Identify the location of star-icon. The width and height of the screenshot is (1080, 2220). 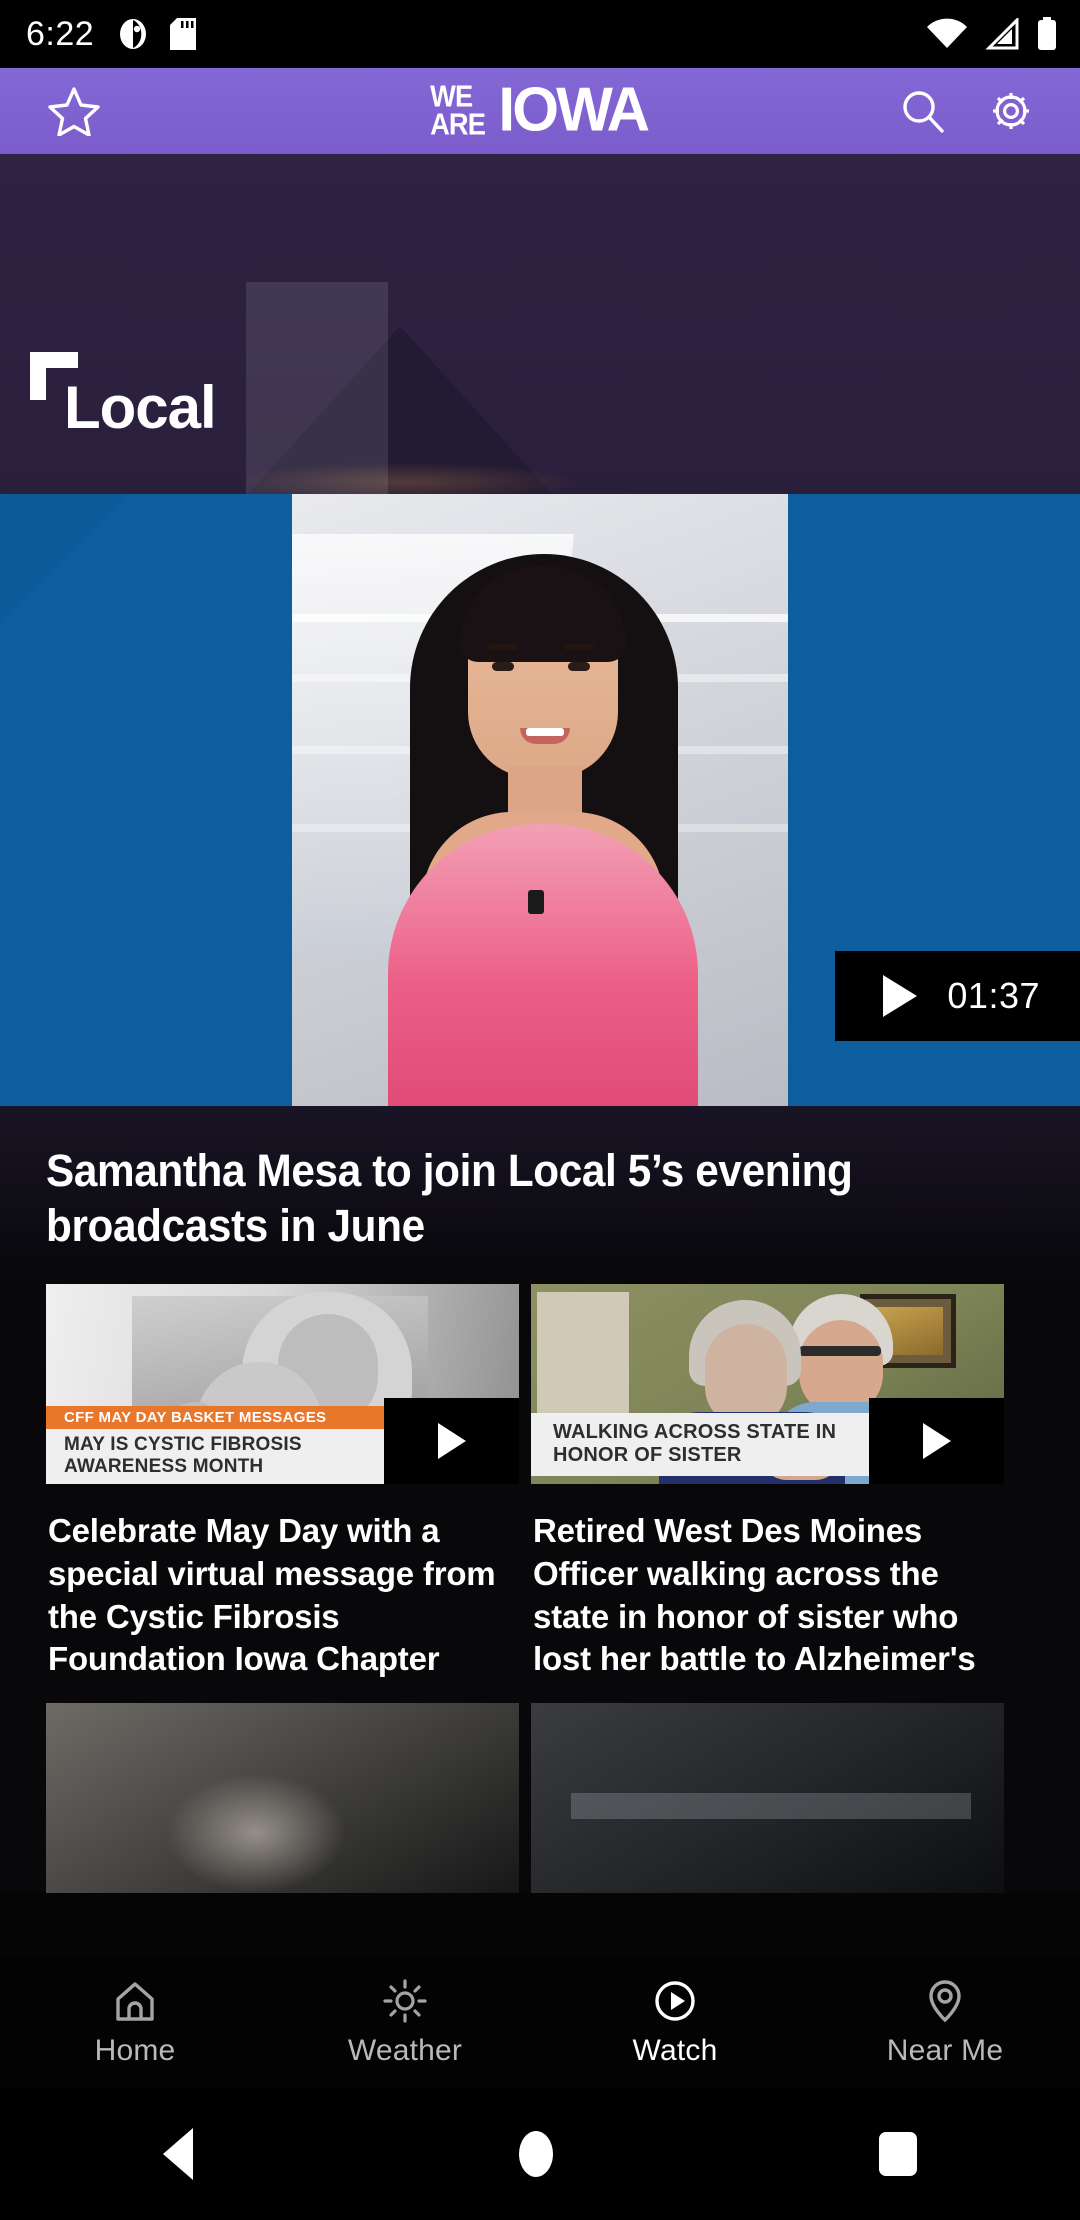
(74, 111).